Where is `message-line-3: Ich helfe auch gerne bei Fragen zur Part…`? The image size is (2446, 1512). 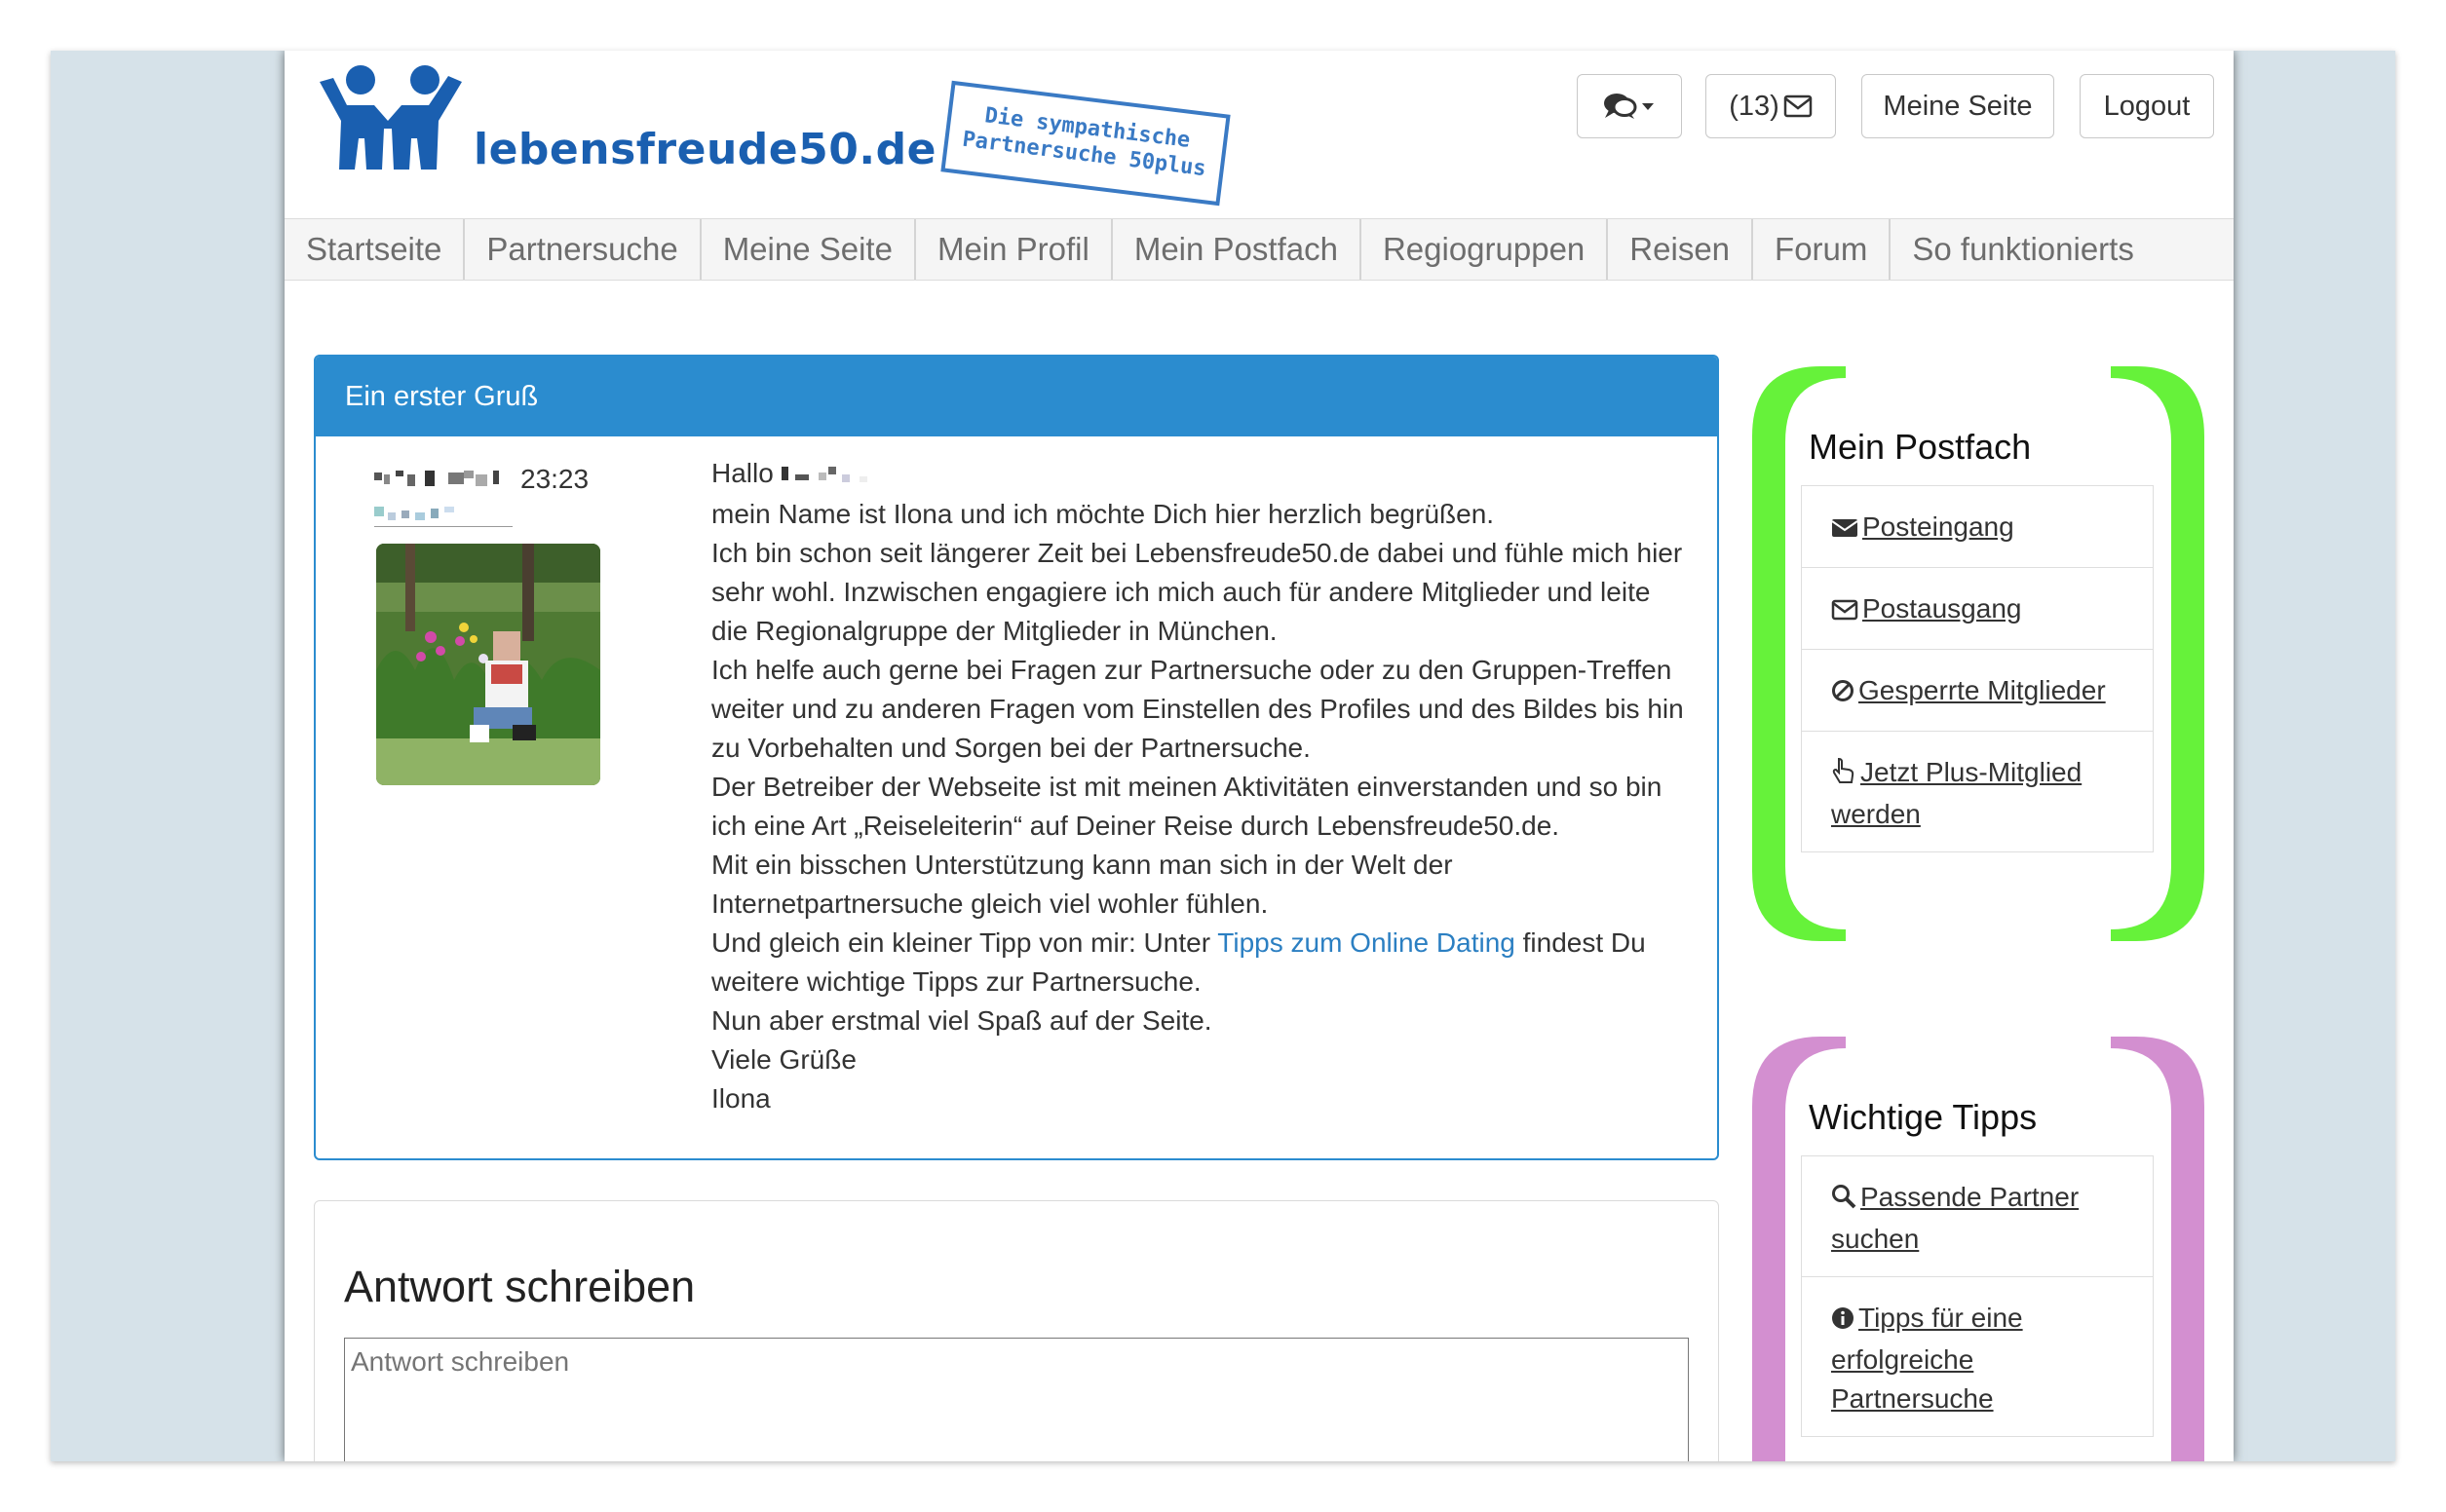 message-line-3: Ich helfe auch gerne bei Fragen zur Part… is located at coordinates (1197, 708).